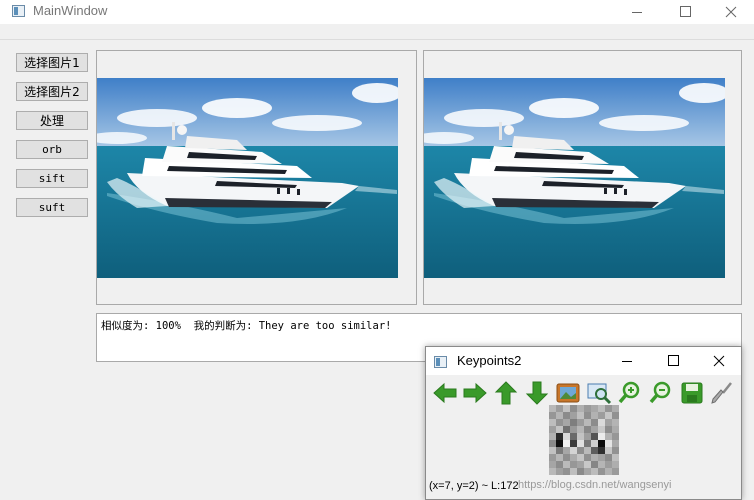 This screenshot has width=754, height=500. Describe the element at coordinates (52, 178) in the screenshot. I see `sift-button: sift` at that location.